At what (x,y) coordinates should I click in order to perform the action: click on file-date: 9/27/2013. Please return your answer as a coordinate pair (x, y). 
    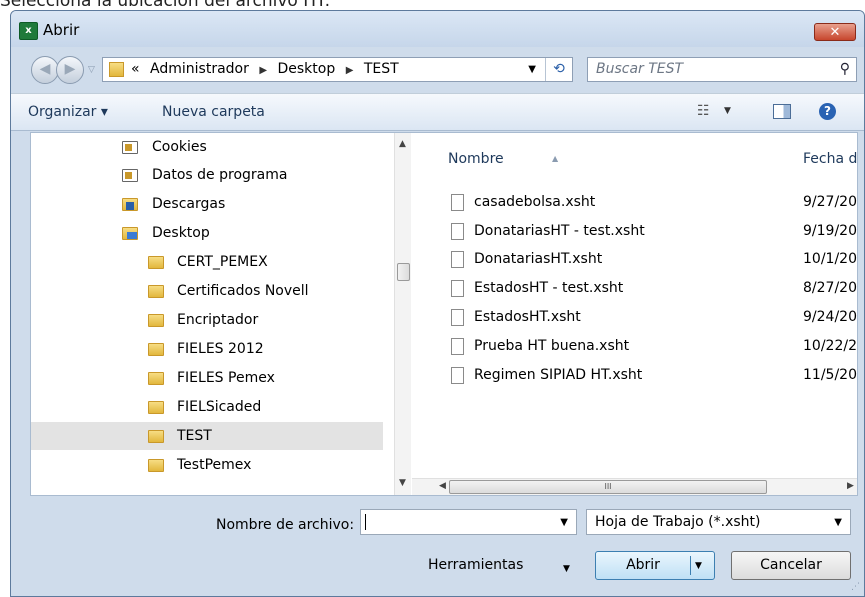
    Looking at the image, I should click on (830, 202).